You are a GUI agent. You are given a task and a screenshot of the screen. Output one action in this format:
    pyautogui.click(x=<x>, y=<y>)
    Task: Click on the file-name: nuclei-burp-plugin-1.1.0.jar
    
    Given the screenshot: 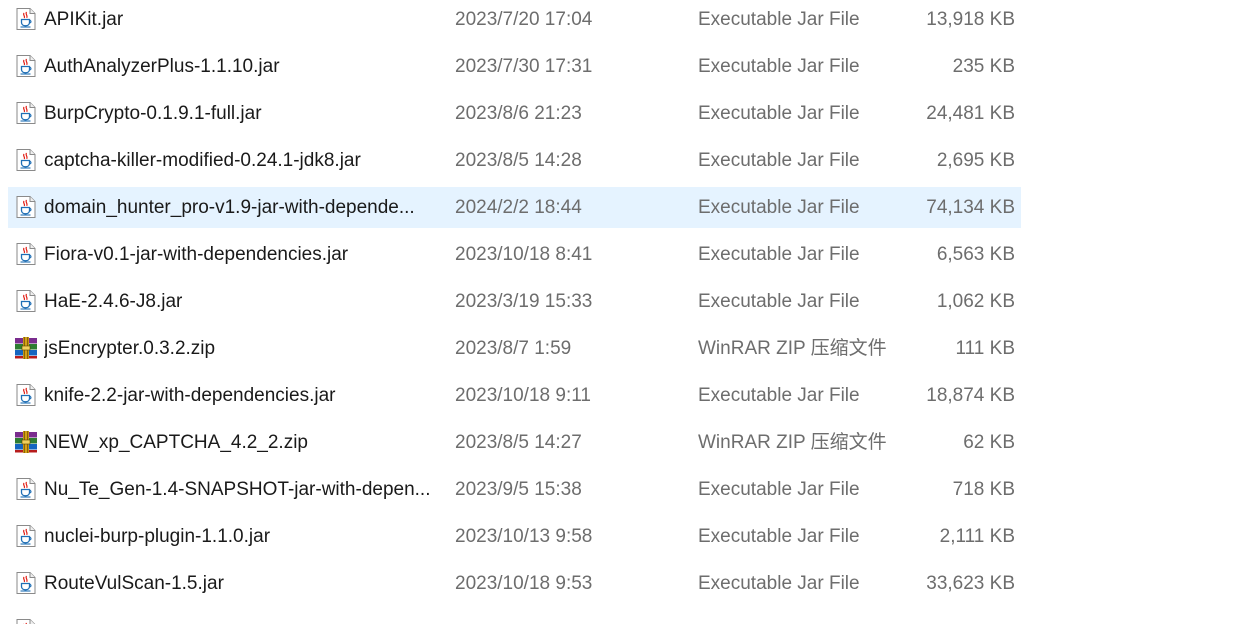 What is the action you would take?
    pyautogui.click(x=157, y=536)
    